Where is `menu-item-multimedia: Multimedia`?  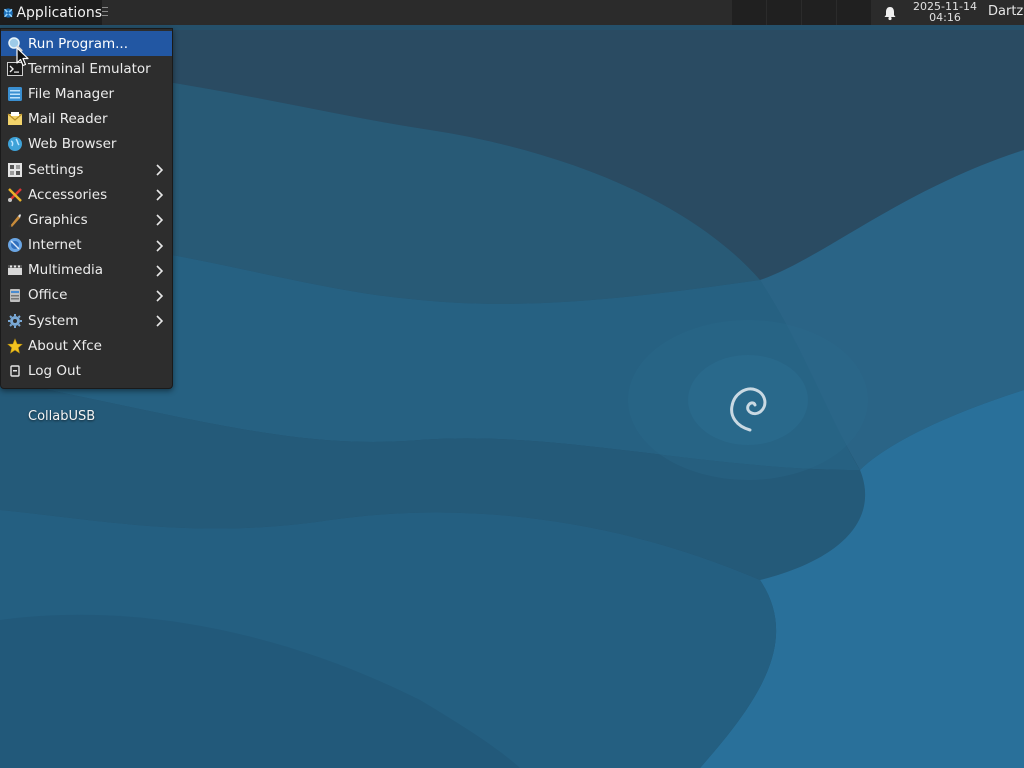 menu-item-multimedia: Multimedia is located at coordinates (86, 270).